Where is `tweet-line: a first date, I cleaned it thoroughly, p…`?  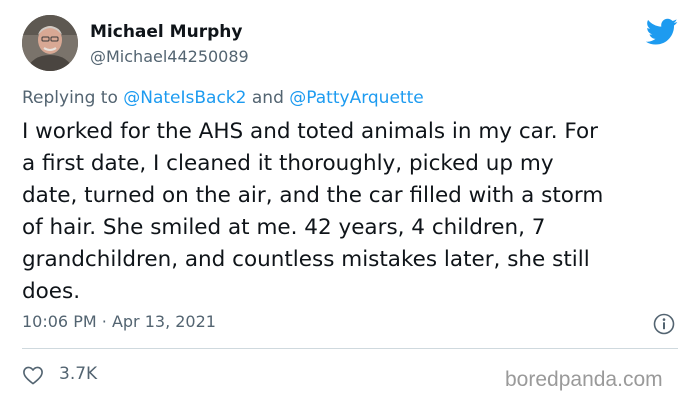 tweet-line: a first date, I cleaned it thoroughly, p… is located at coordinates (288, 163).